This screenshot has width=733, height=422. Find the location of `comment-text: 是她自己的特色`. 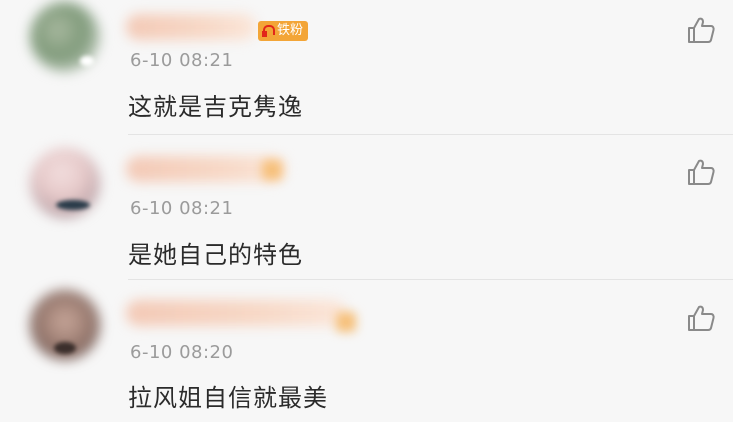

comment-text: 是她自己的特色 is located at coordinates (215, 255).